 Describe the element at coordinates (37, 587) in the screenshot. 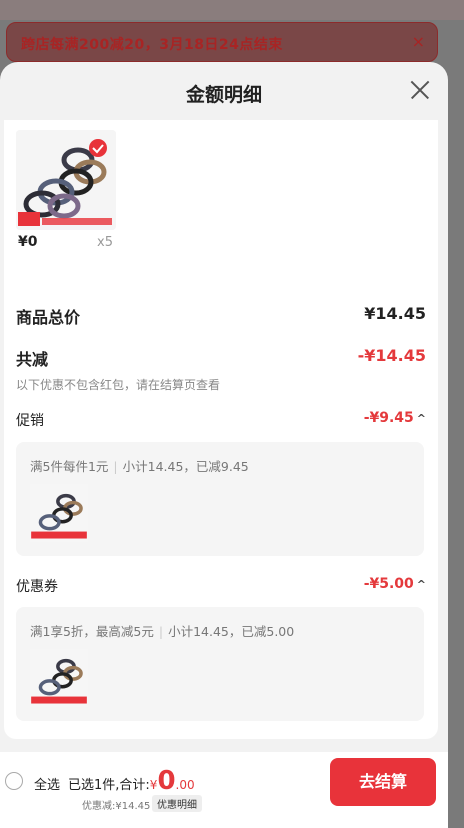

I see `coupon-label: 优惠券` at that location.